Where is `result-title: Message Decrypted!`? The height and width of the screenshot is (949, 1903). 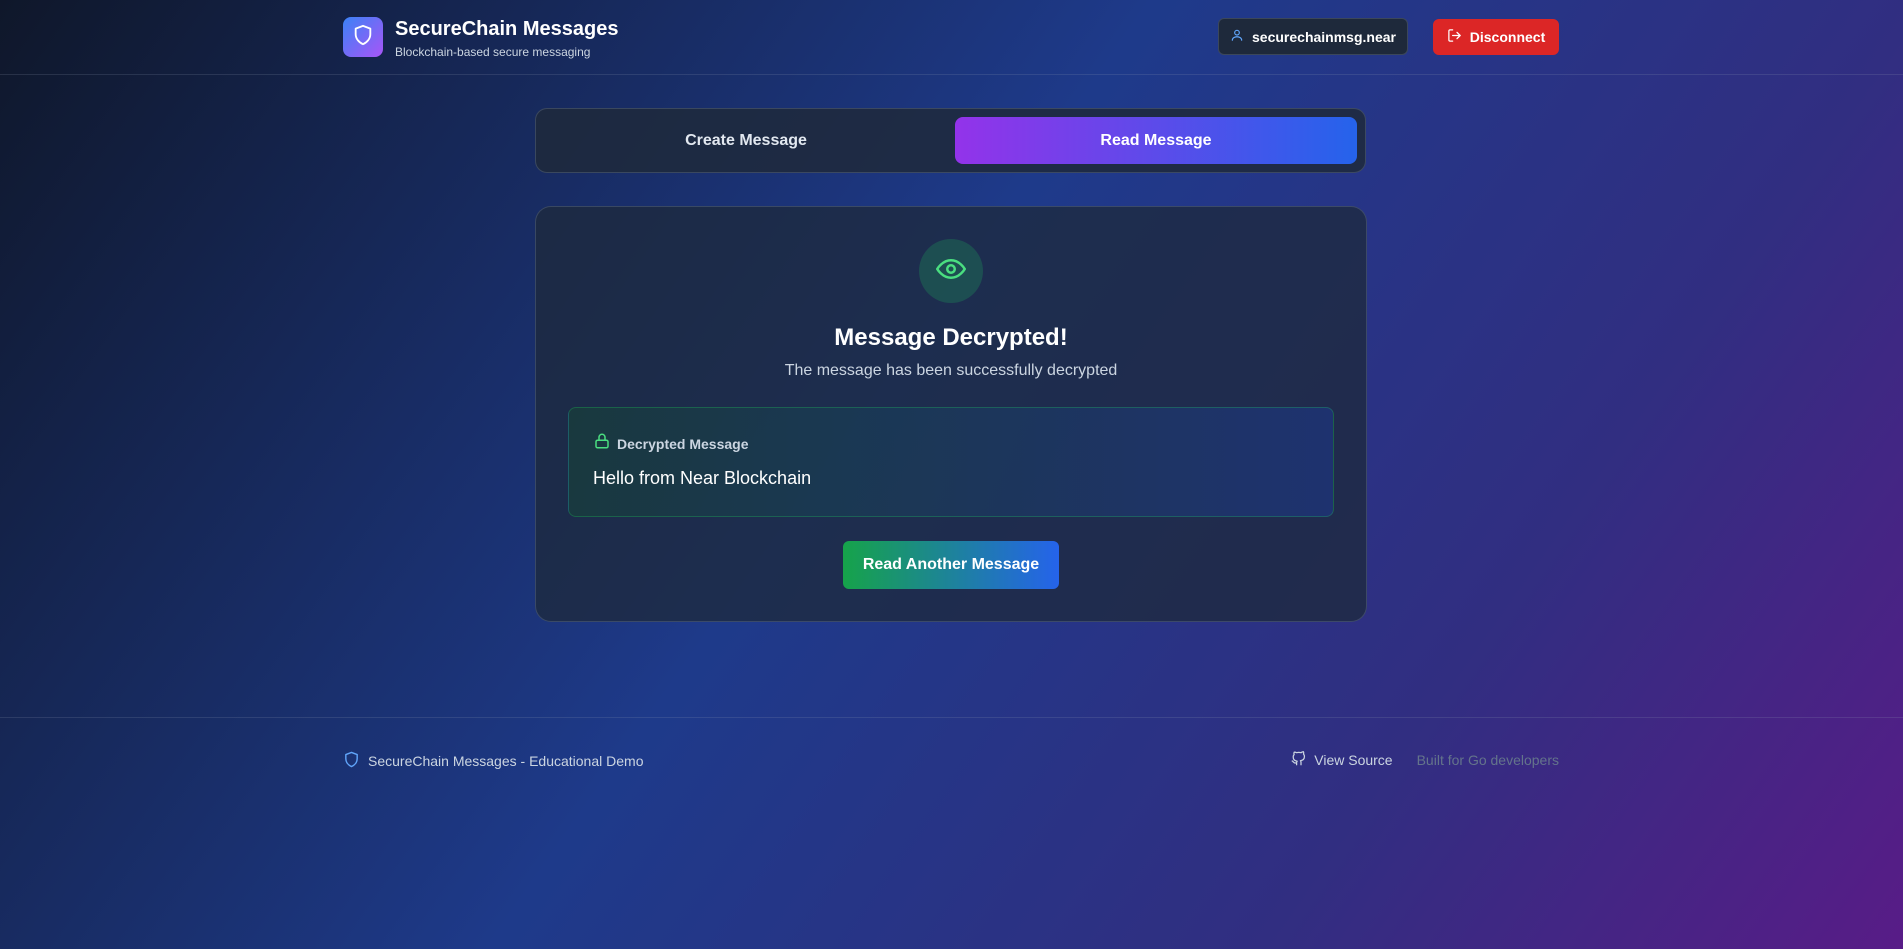
result-title: Message Decrypted! is located at coordinates (951, 337).